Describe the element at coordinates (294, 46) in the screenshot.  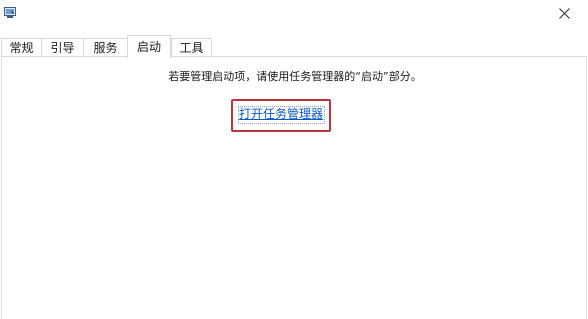
I see `tab-strip: 常规 引导 服务 启动 工具` at that location.